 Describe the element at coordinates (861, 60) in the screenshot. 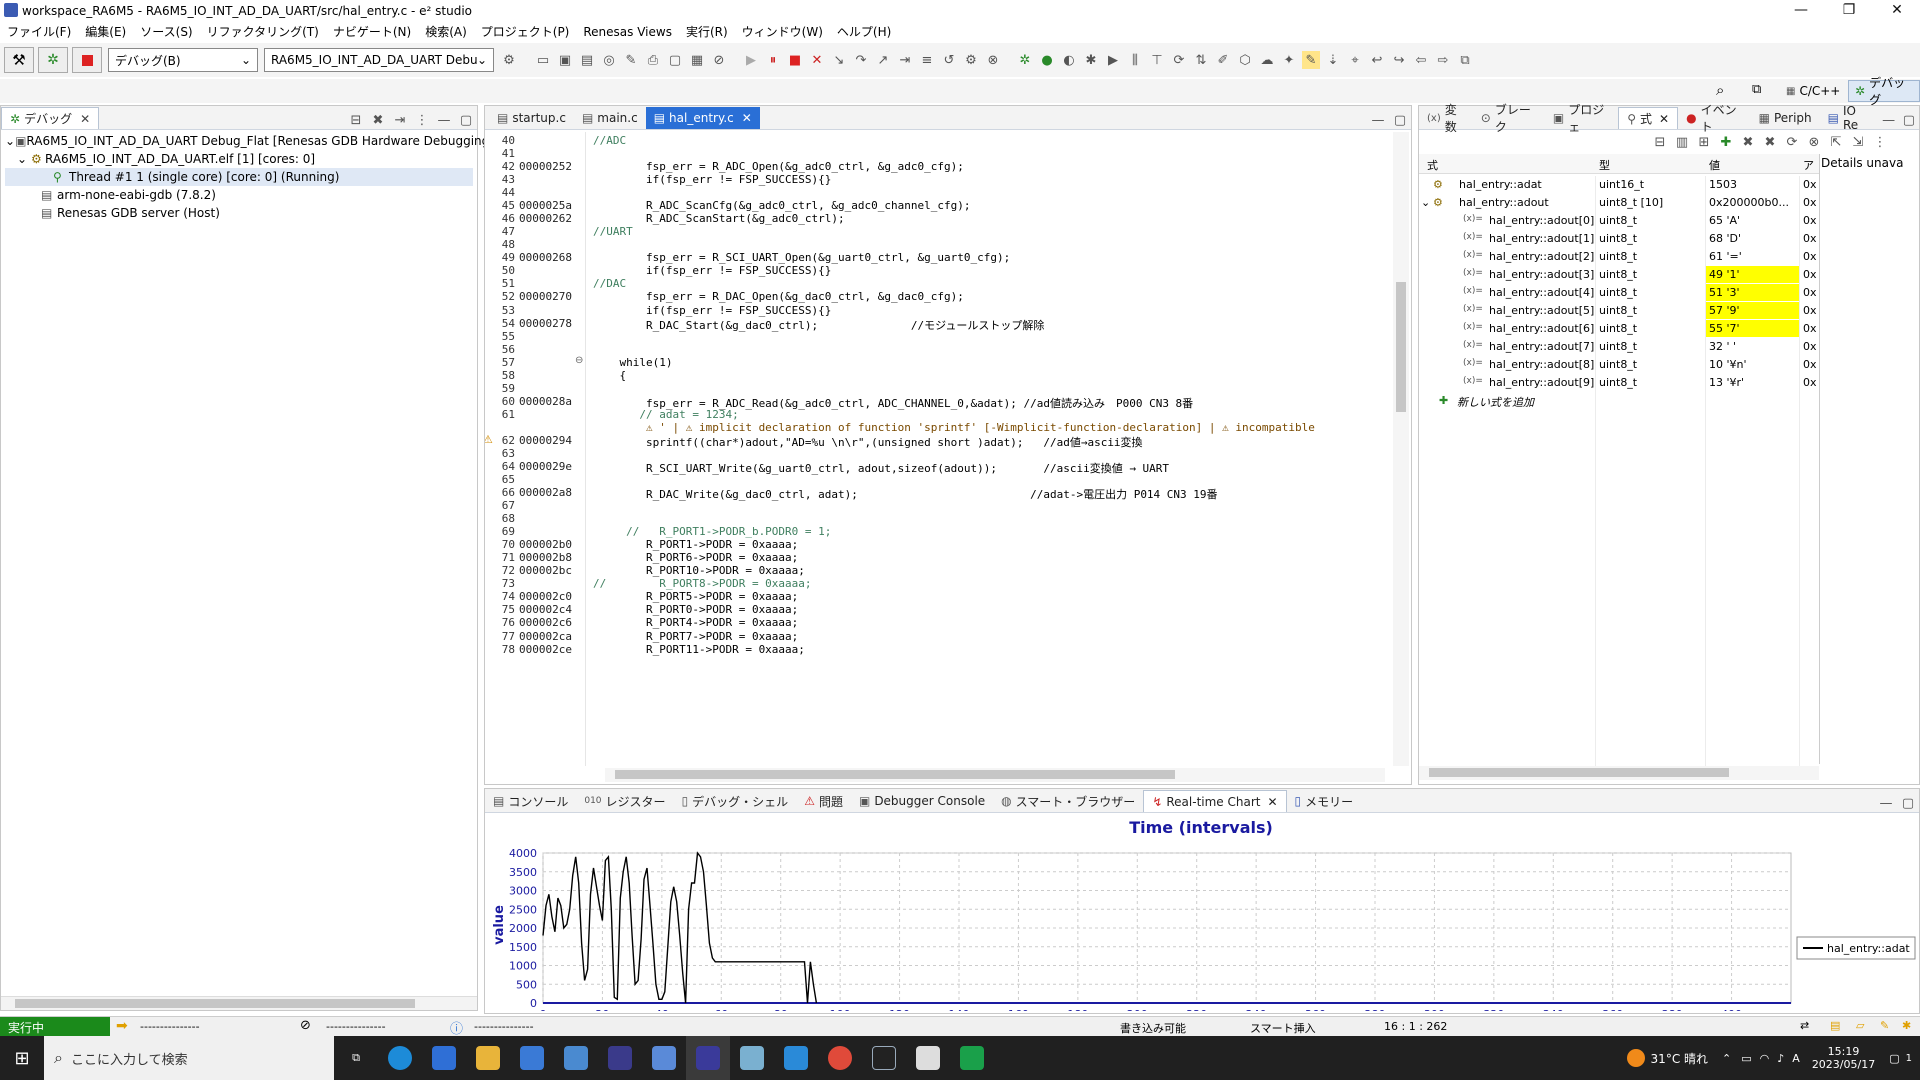

I see `step-over-icon: ↷` at that location.